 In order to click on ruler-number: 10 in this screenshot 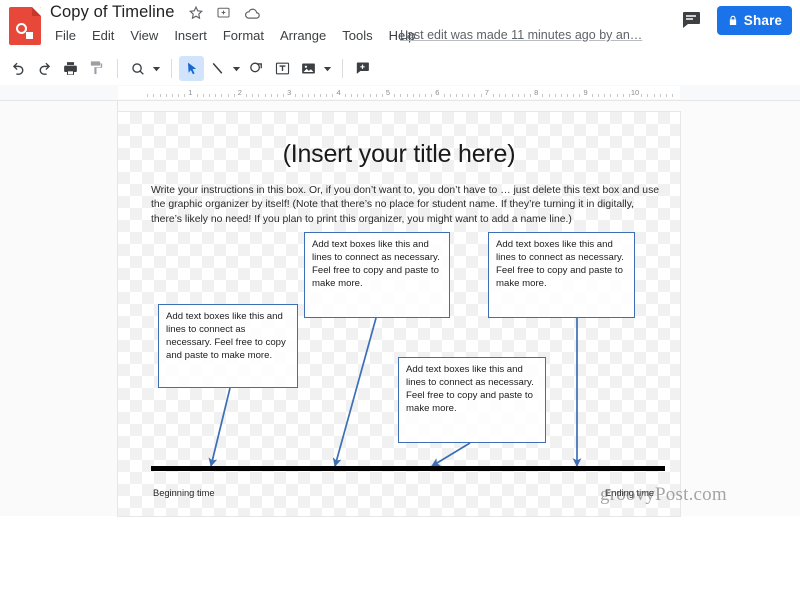, I will do `click(635, 92)`.